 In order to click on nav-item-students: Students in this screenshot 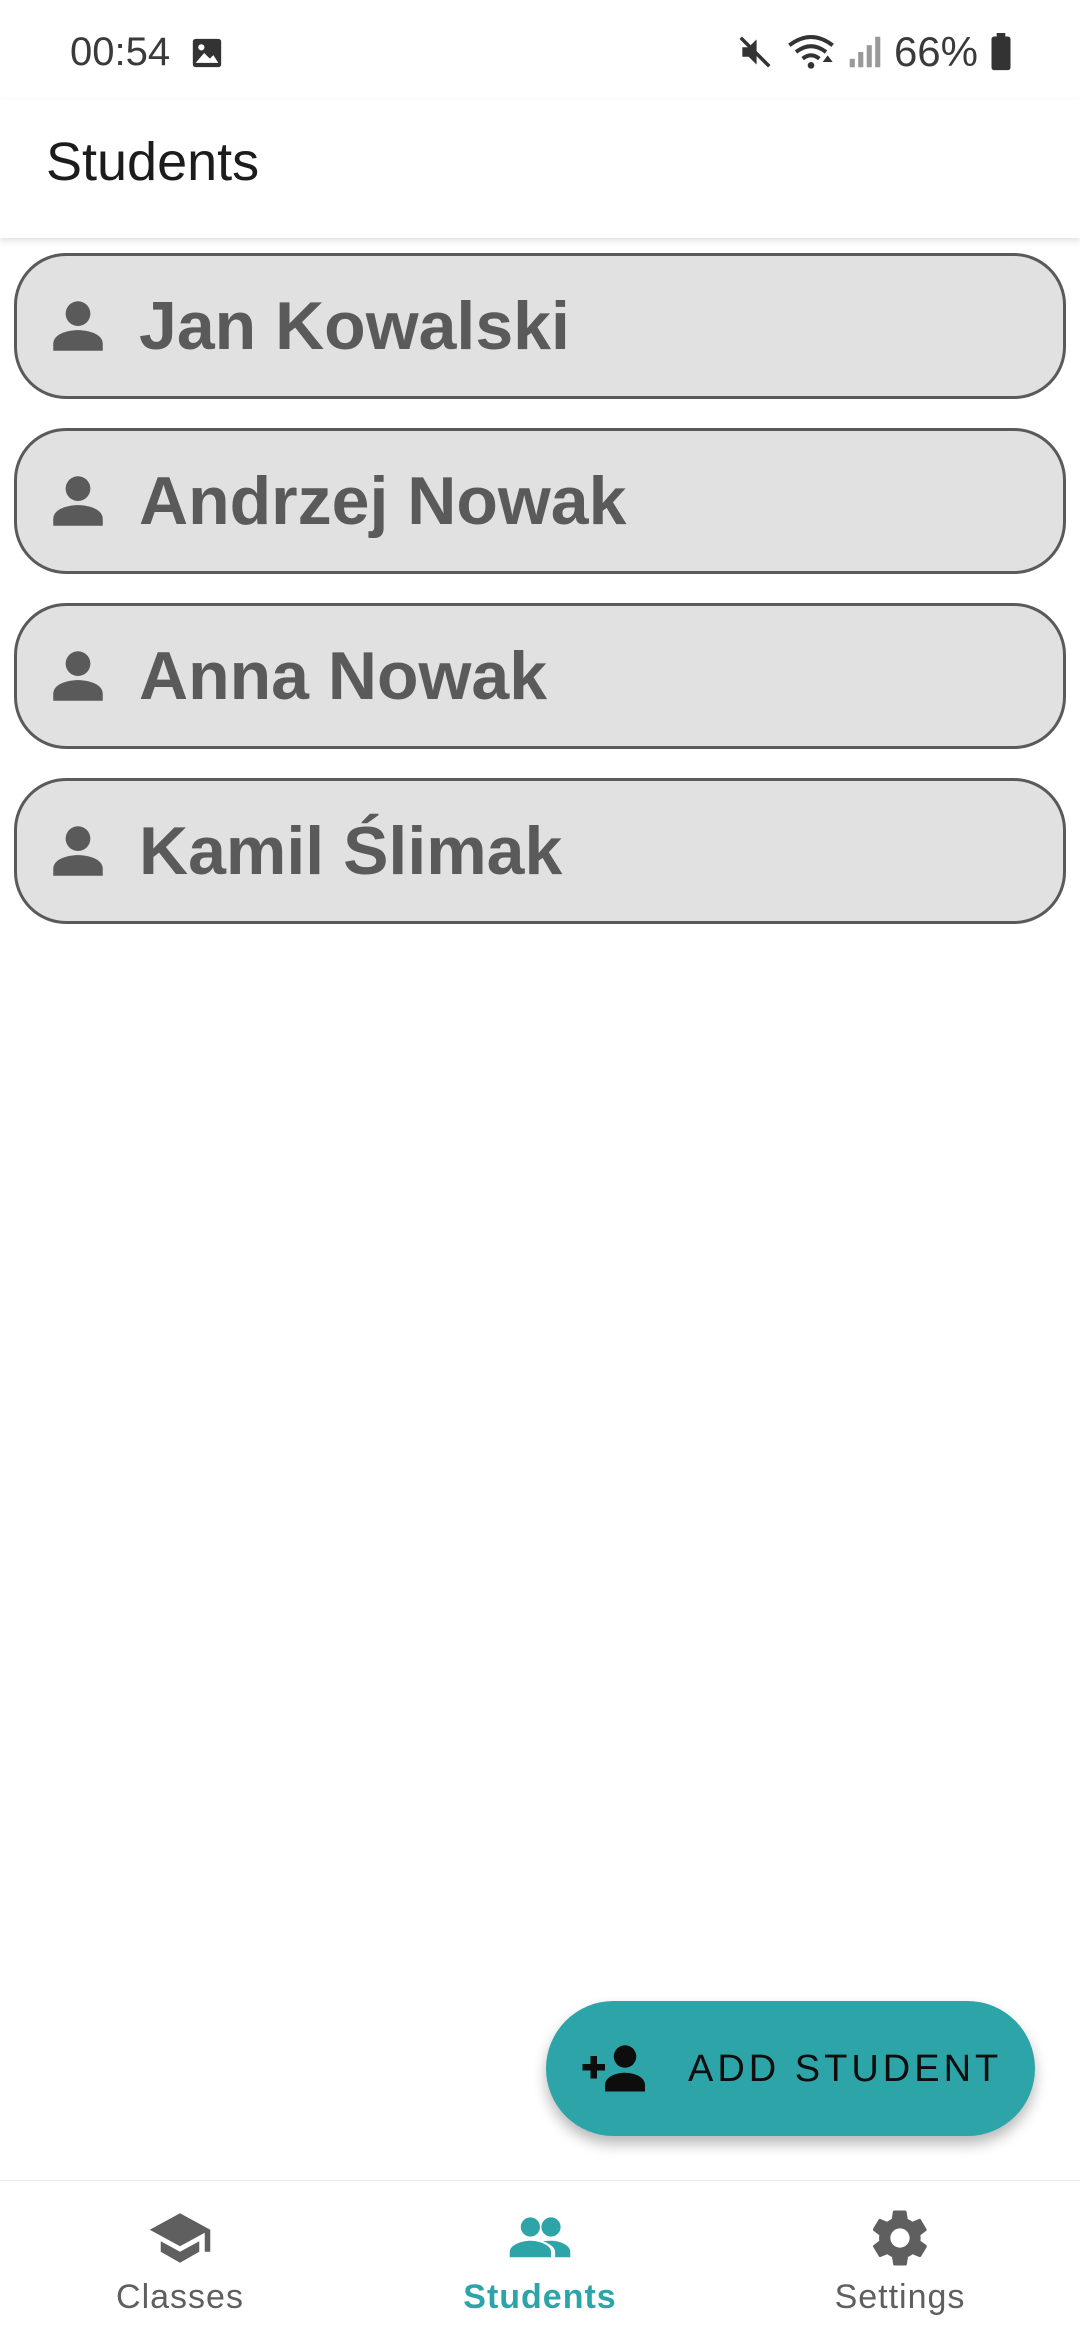, I will do `click(540, 2260)`.